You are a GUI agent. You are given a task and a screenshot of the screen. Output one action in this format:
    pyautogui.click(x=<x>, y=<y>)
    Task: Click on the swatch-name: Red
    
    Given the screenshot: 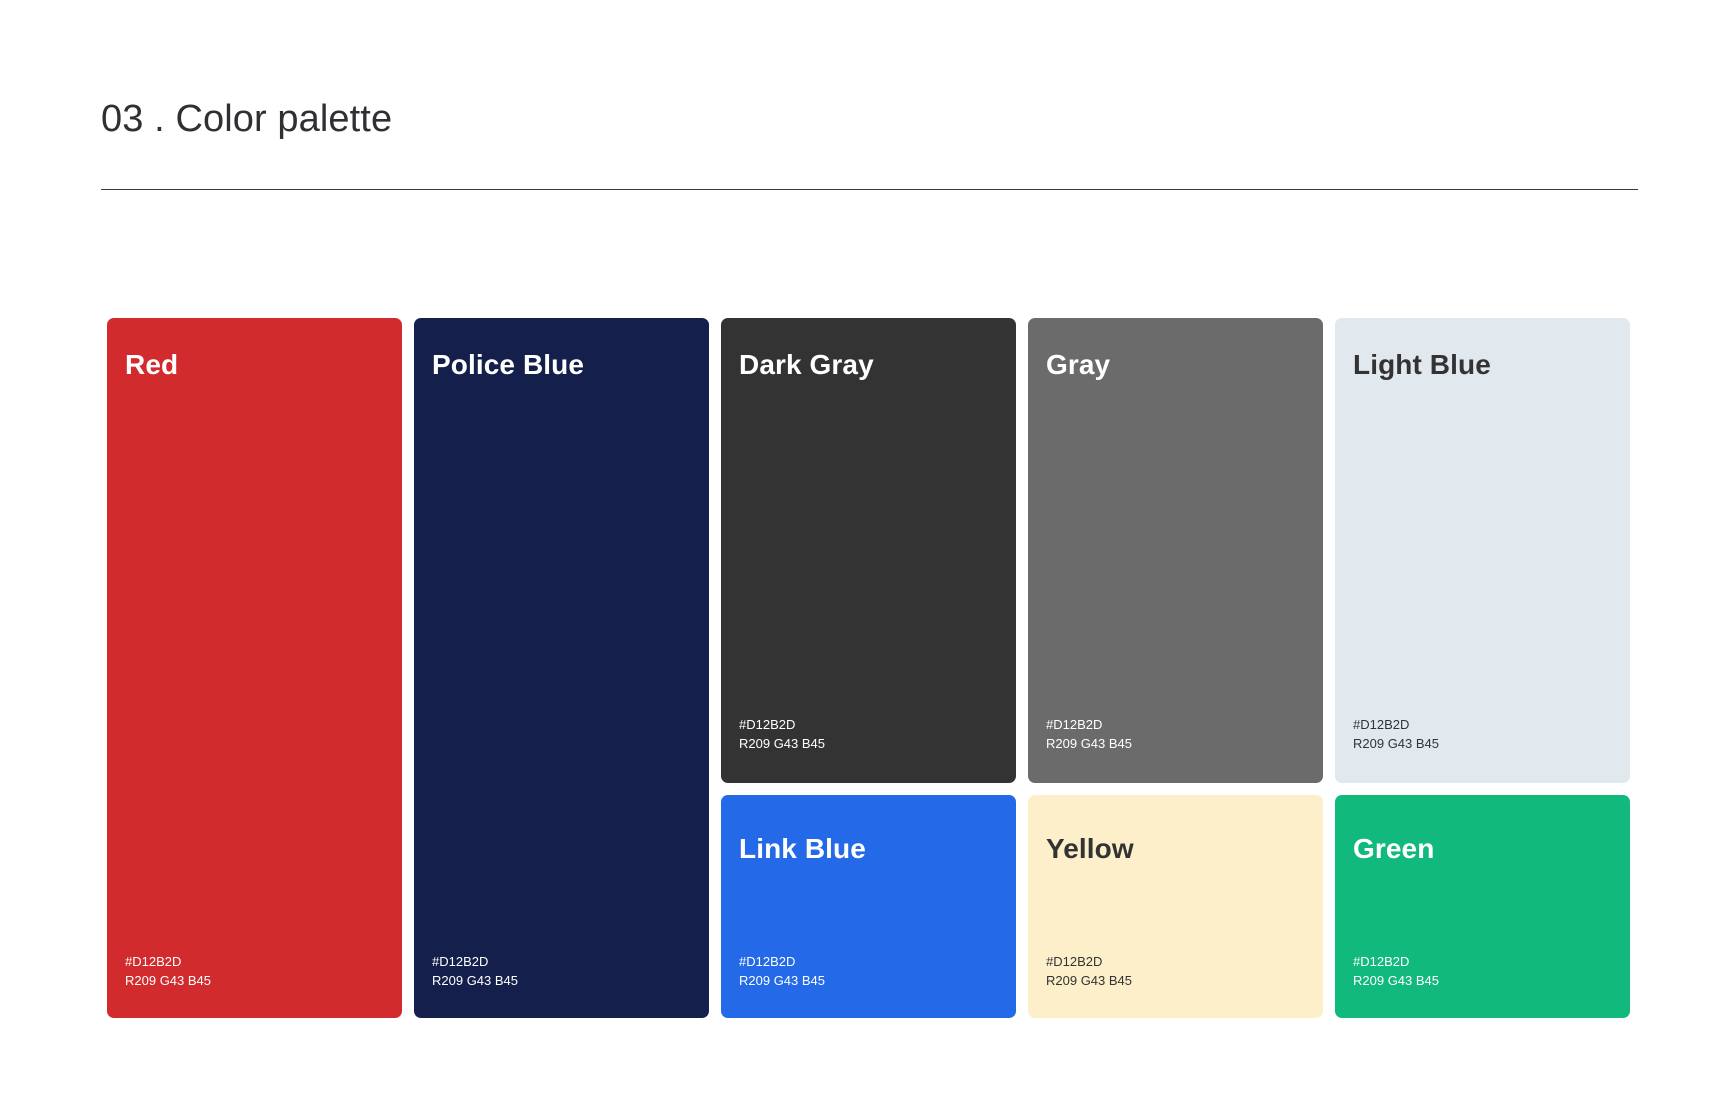 What is the action you would take?
    pyautogui.click(x=152, y=364)
    